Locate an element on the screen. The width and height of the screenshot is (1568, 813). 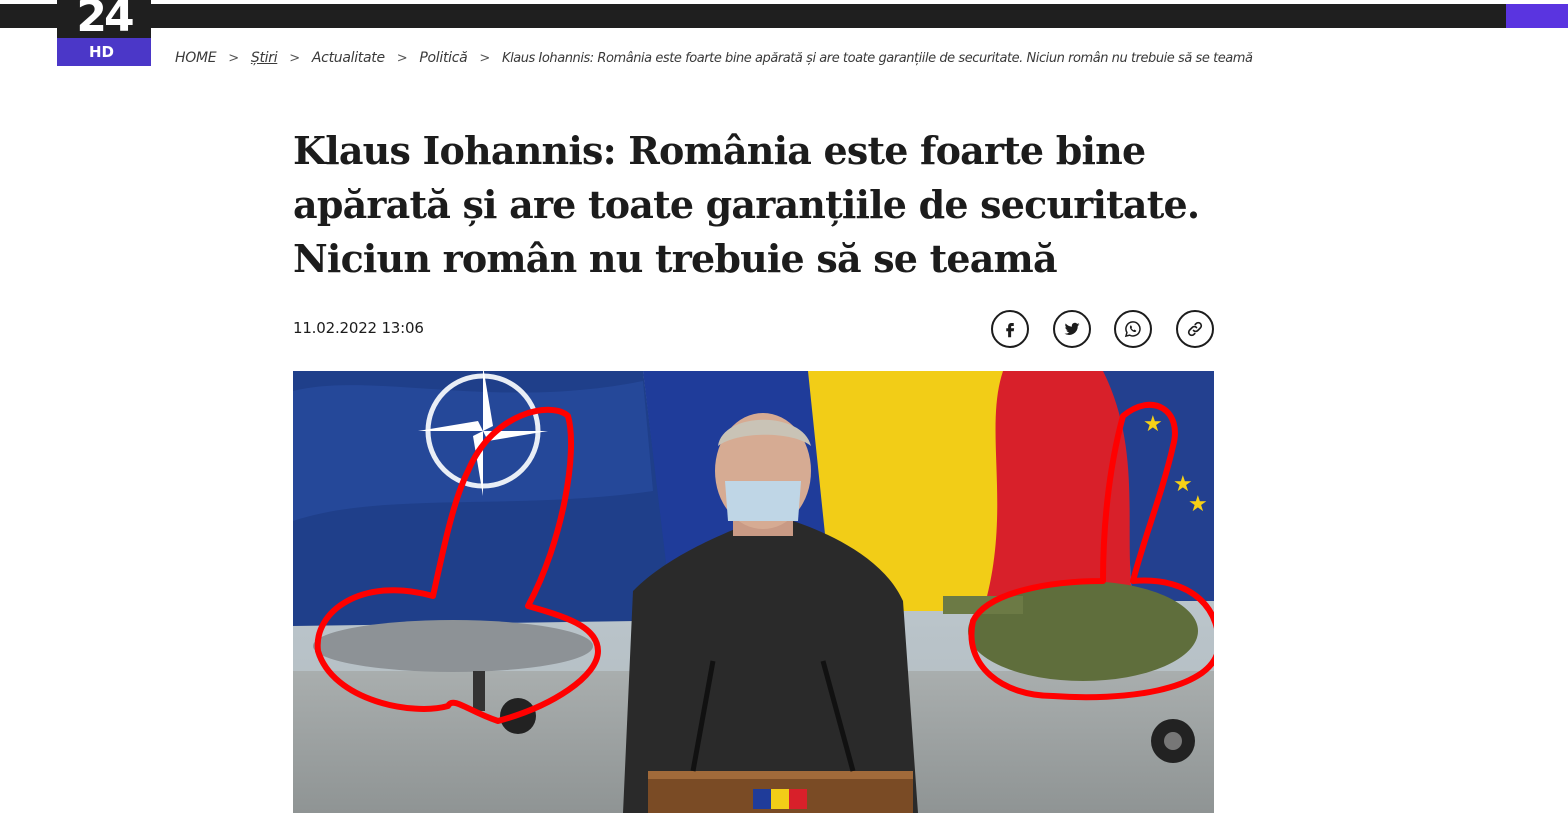
share-whatsapp-button is located at coordinates (1133, 329).